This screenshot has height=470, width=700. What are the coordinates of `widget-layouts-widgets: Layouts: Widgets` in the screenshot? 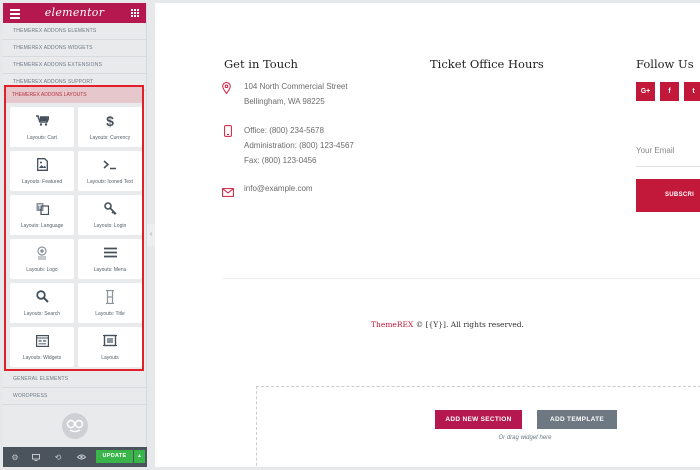 It's located at (42, 347).